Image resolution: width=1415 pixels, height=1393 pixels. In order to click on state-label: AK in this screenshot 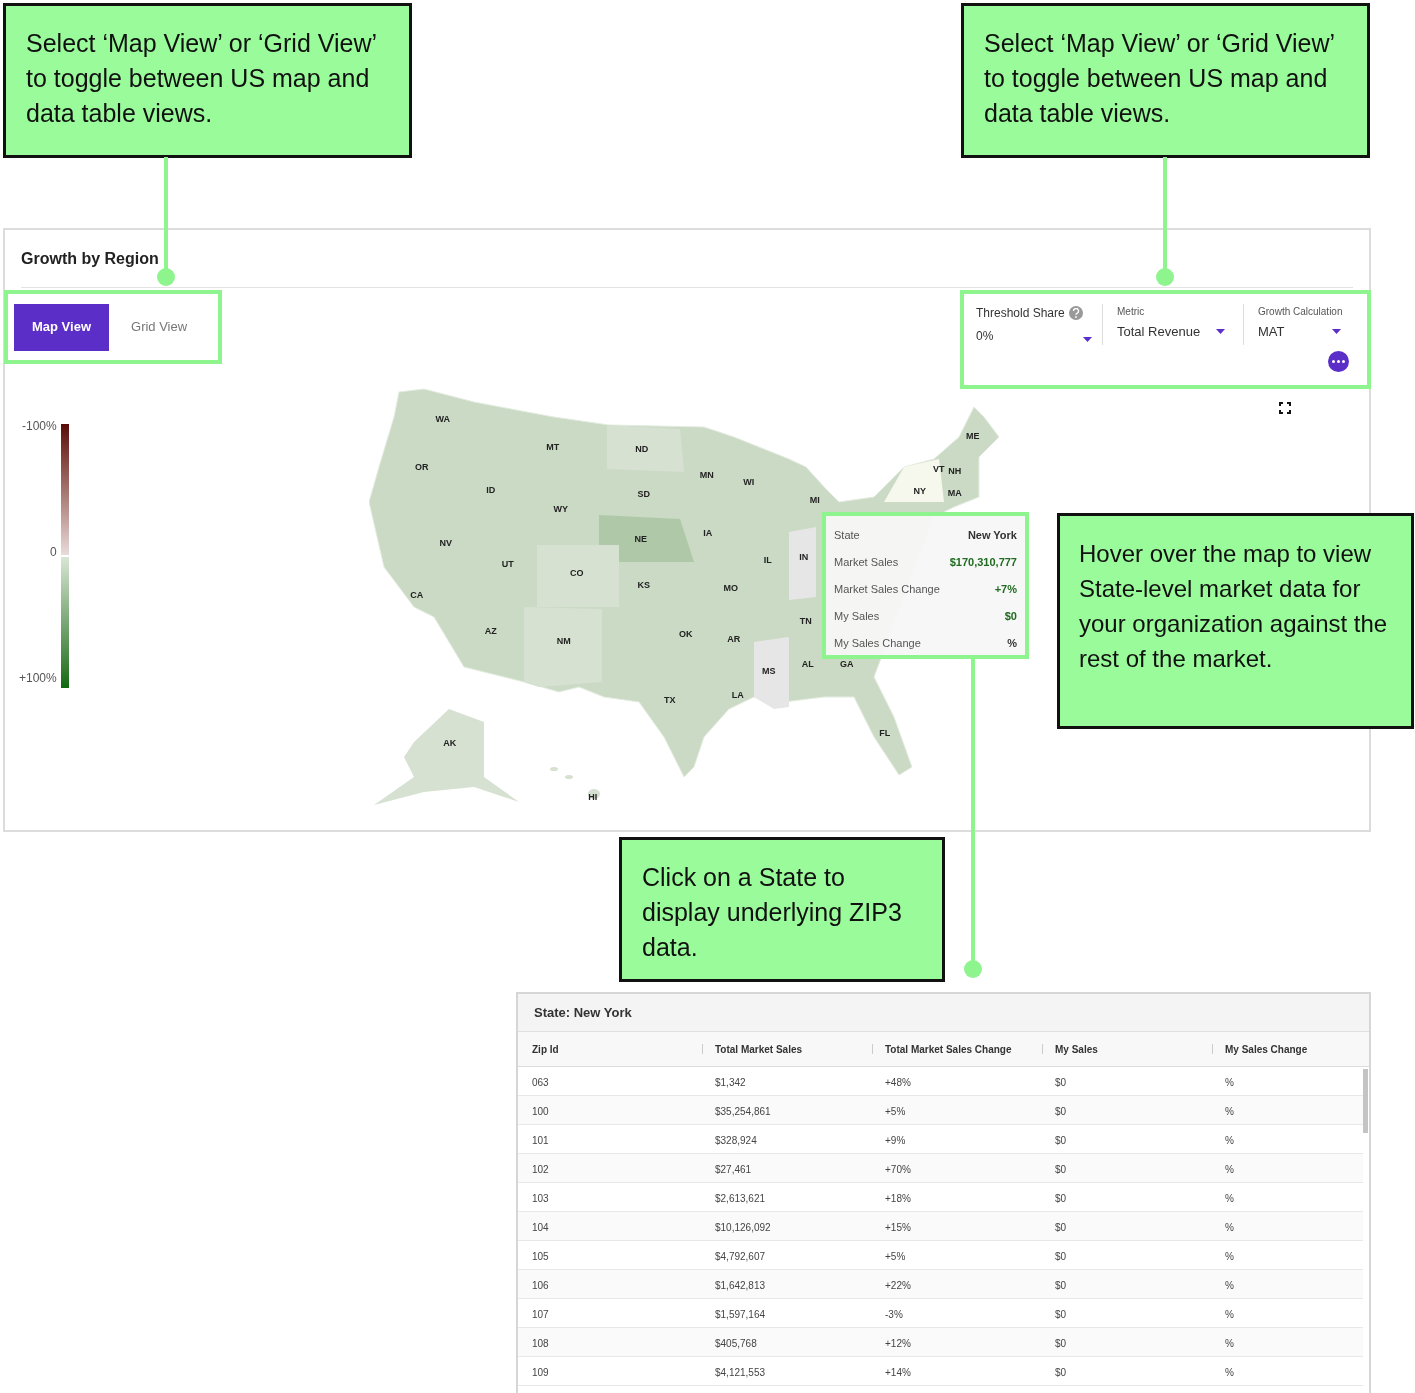, I will do `click(450, 743)`.